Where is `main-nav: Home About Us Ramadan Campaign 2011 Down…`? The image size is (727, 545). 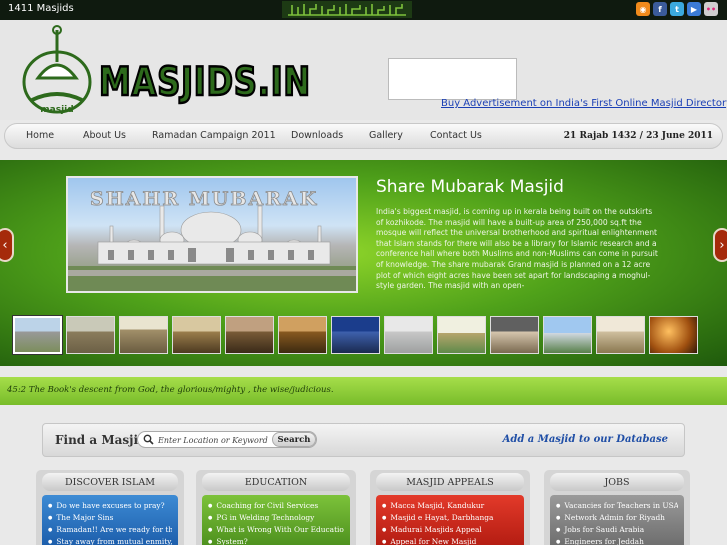
main-nav: Home About Us Ramadan Campaign 2011 Down… is located at coordinates (363, 136).